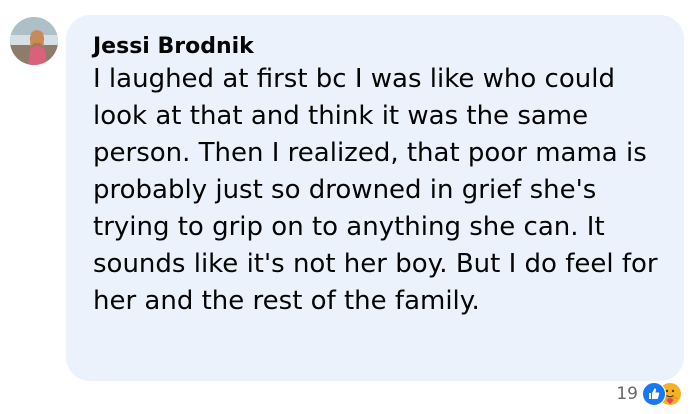 The image size is (700, 414). I want to click on avatar-photo, so click(34, 41).